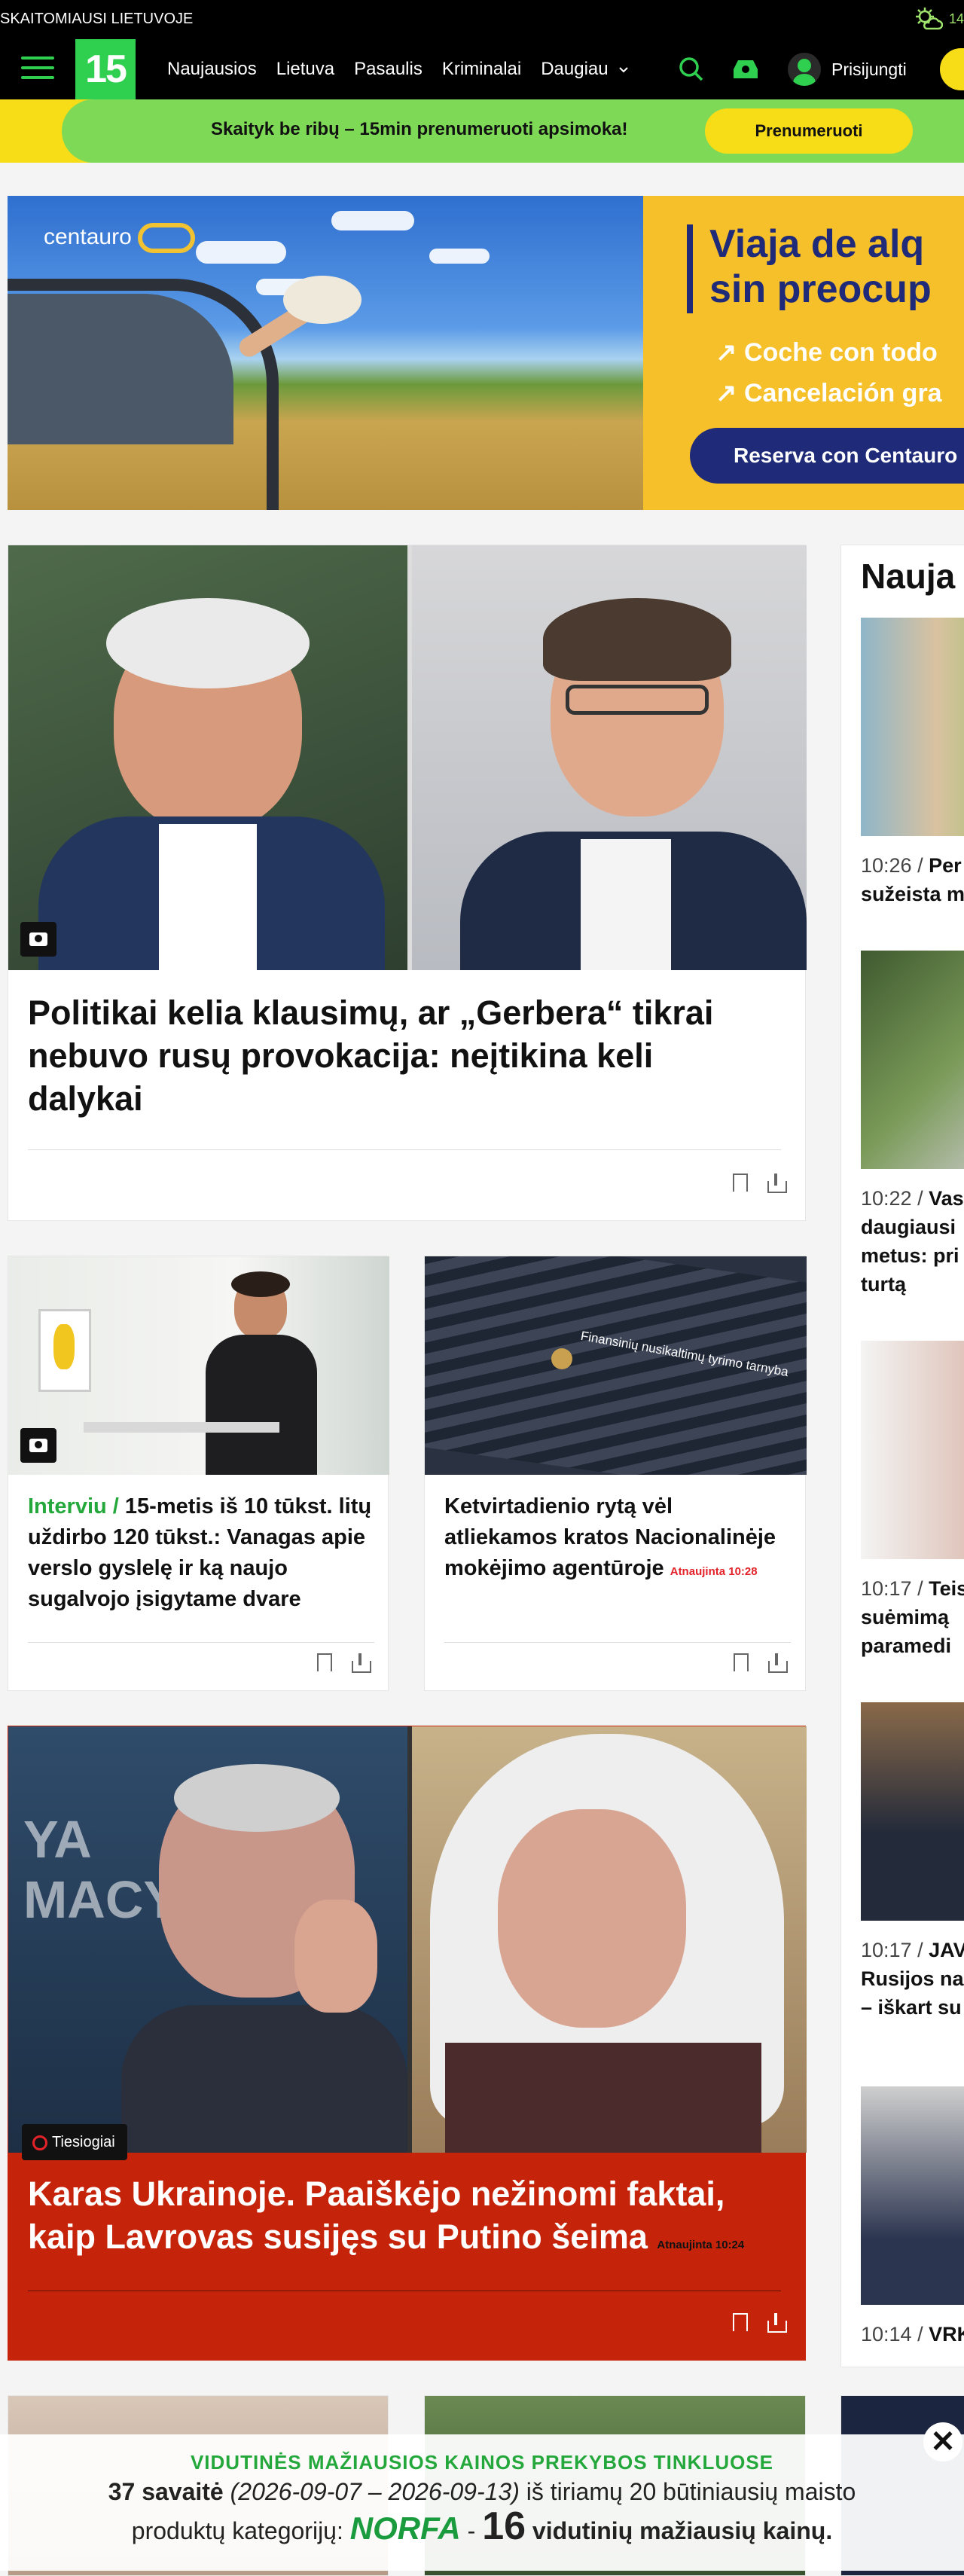 This screenshot has width=964, height=2576. What do you see at coordinates (892, 2334) in the screenshot?
I see `news-time: 10:14 /` at bounding box center [892, 2334].